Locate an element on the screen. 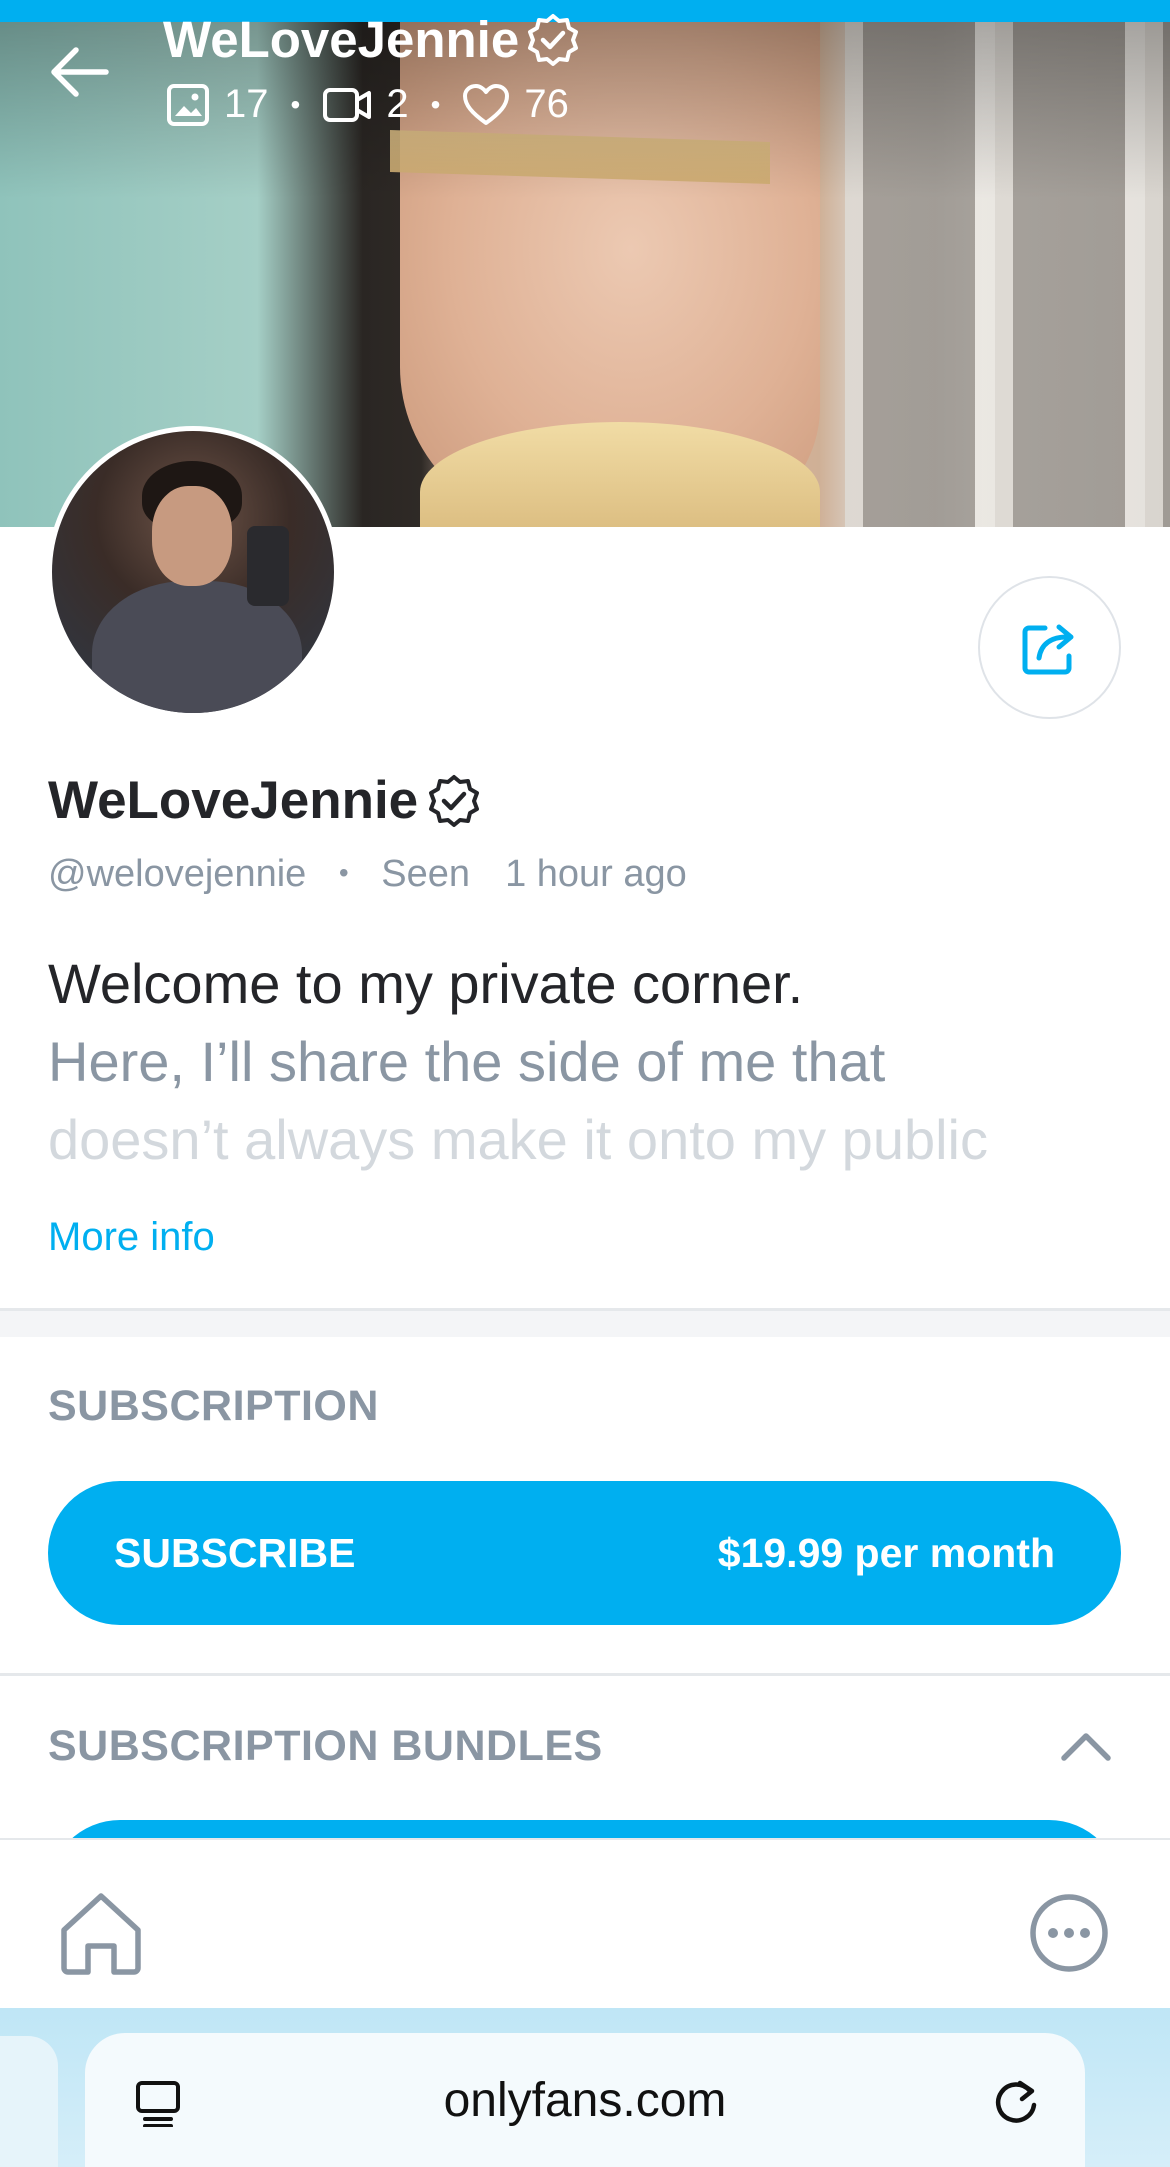 The width and height of the screenshot is (1170, 2167). subscription-section-title: SUBSCRIPTION is located at coordinates (213, 1406).